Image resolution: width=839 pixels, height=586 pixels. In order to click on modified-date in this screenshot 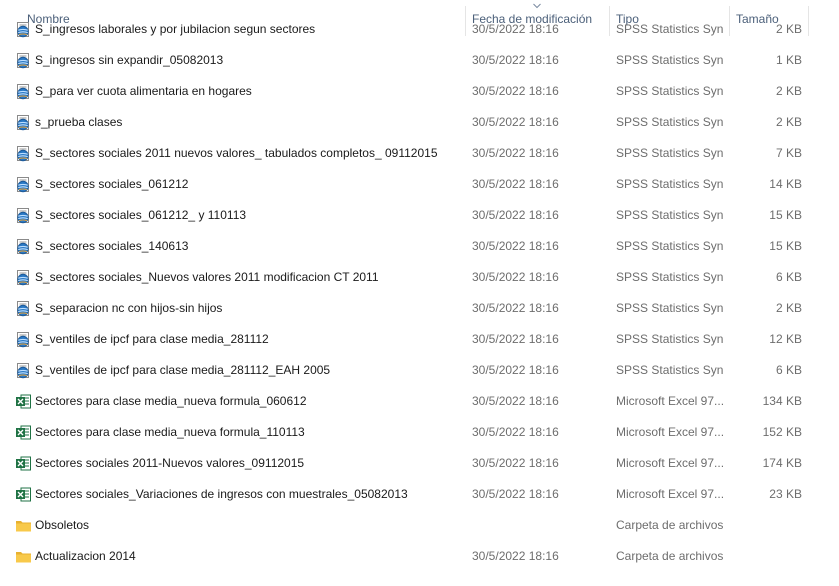, I will do `click(537, 525)`.